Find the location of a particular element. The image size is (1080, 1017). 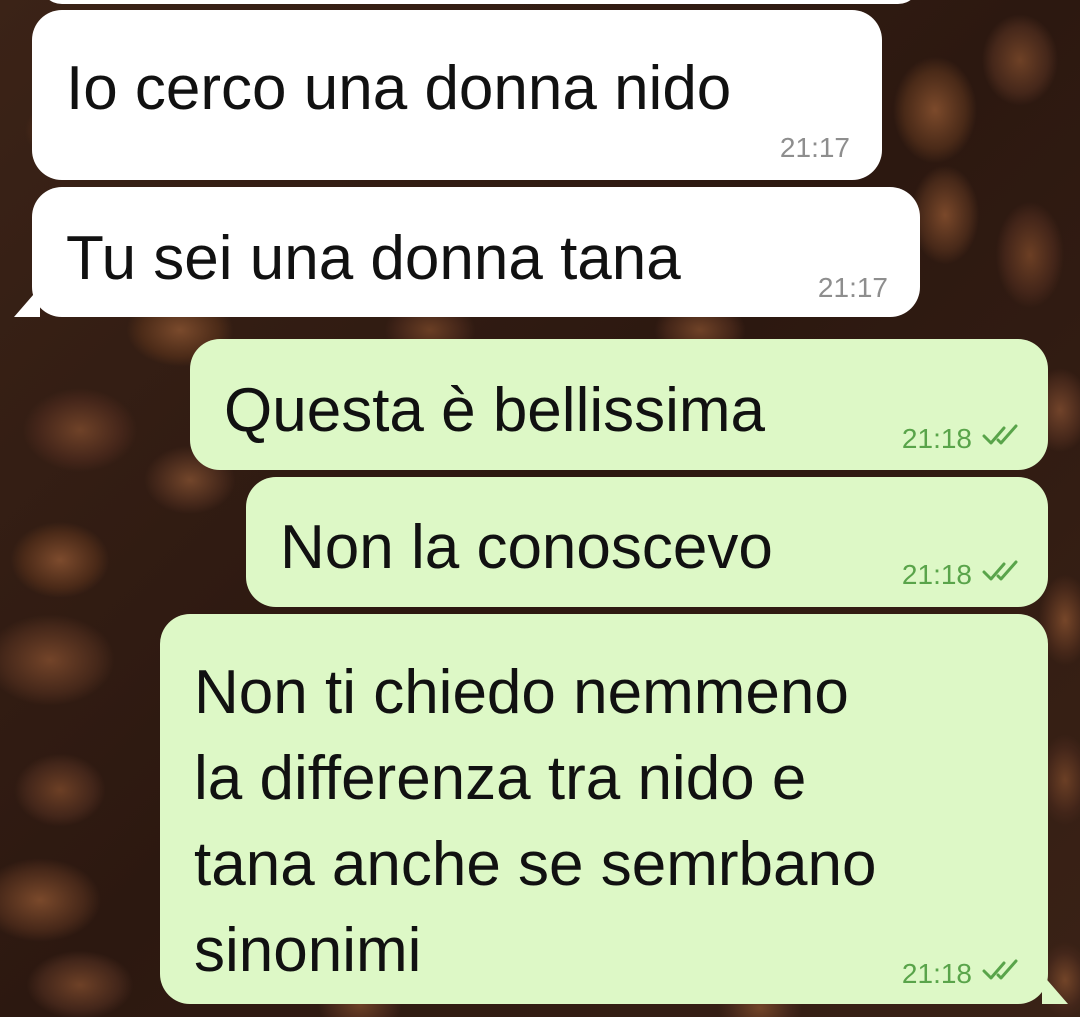

message-bubble-incoming: Io cerco una donna nido 21:17 is located at coordinates (457, 95).